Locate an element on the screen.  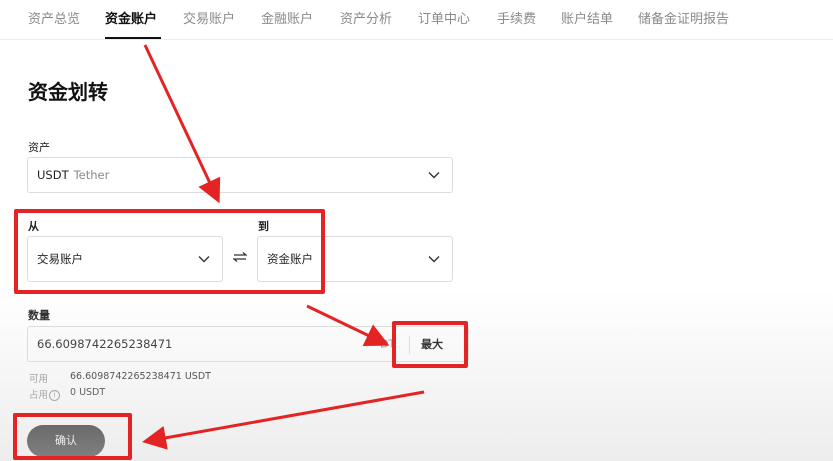
tab-trading-account: 交易账户 is located at coordinates (209, 17).